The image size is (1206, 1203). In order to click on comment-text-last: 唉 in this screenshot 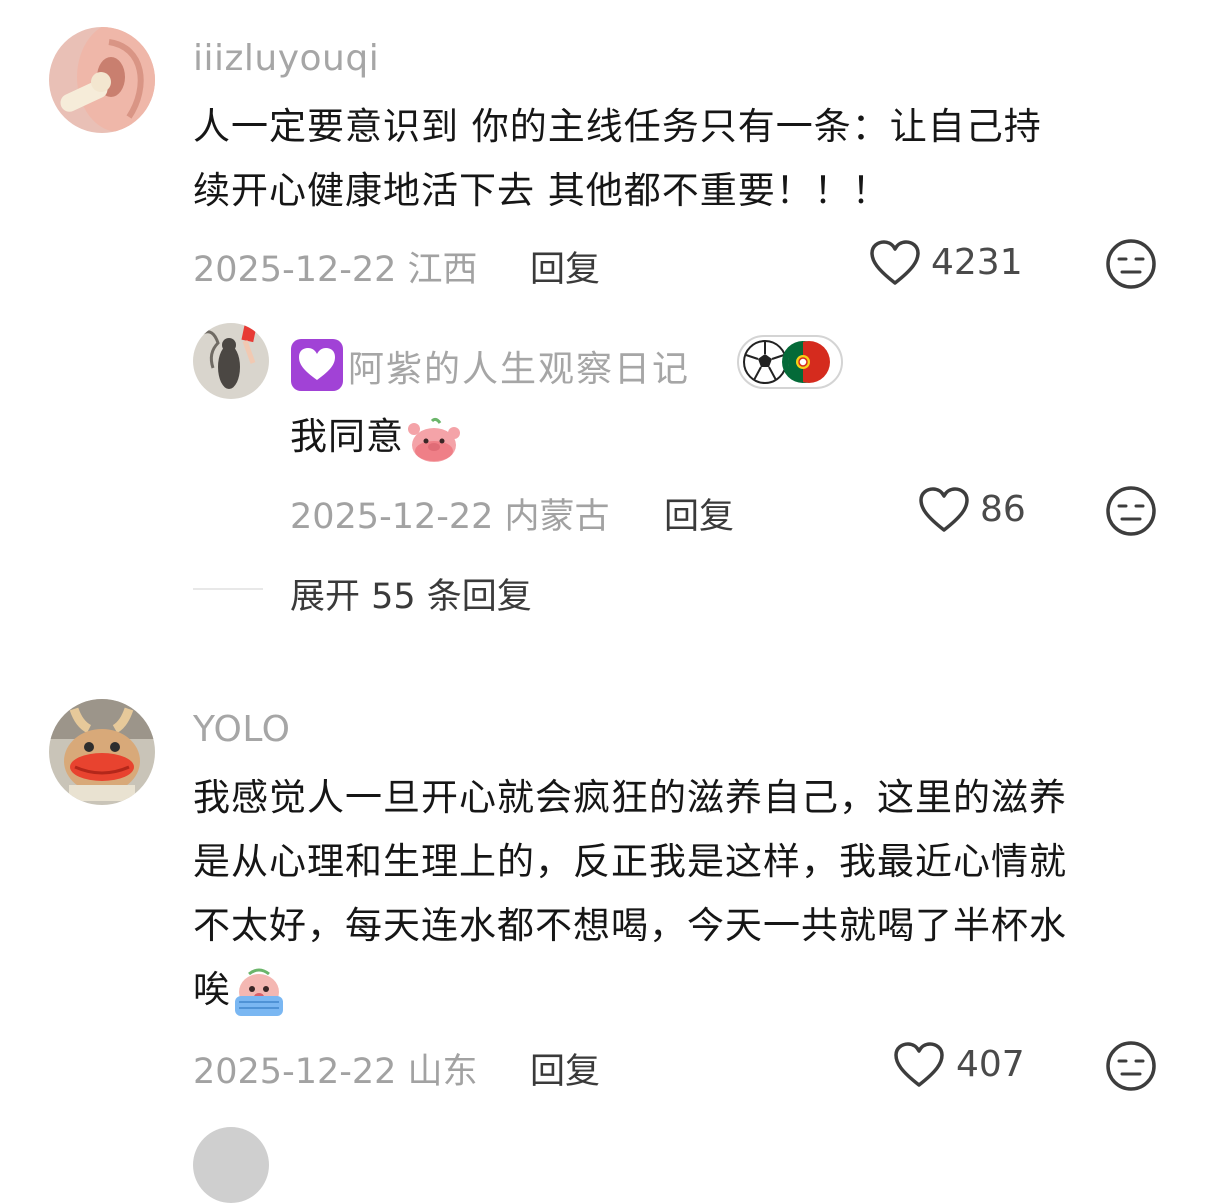, I will do `click(212, 989)`.